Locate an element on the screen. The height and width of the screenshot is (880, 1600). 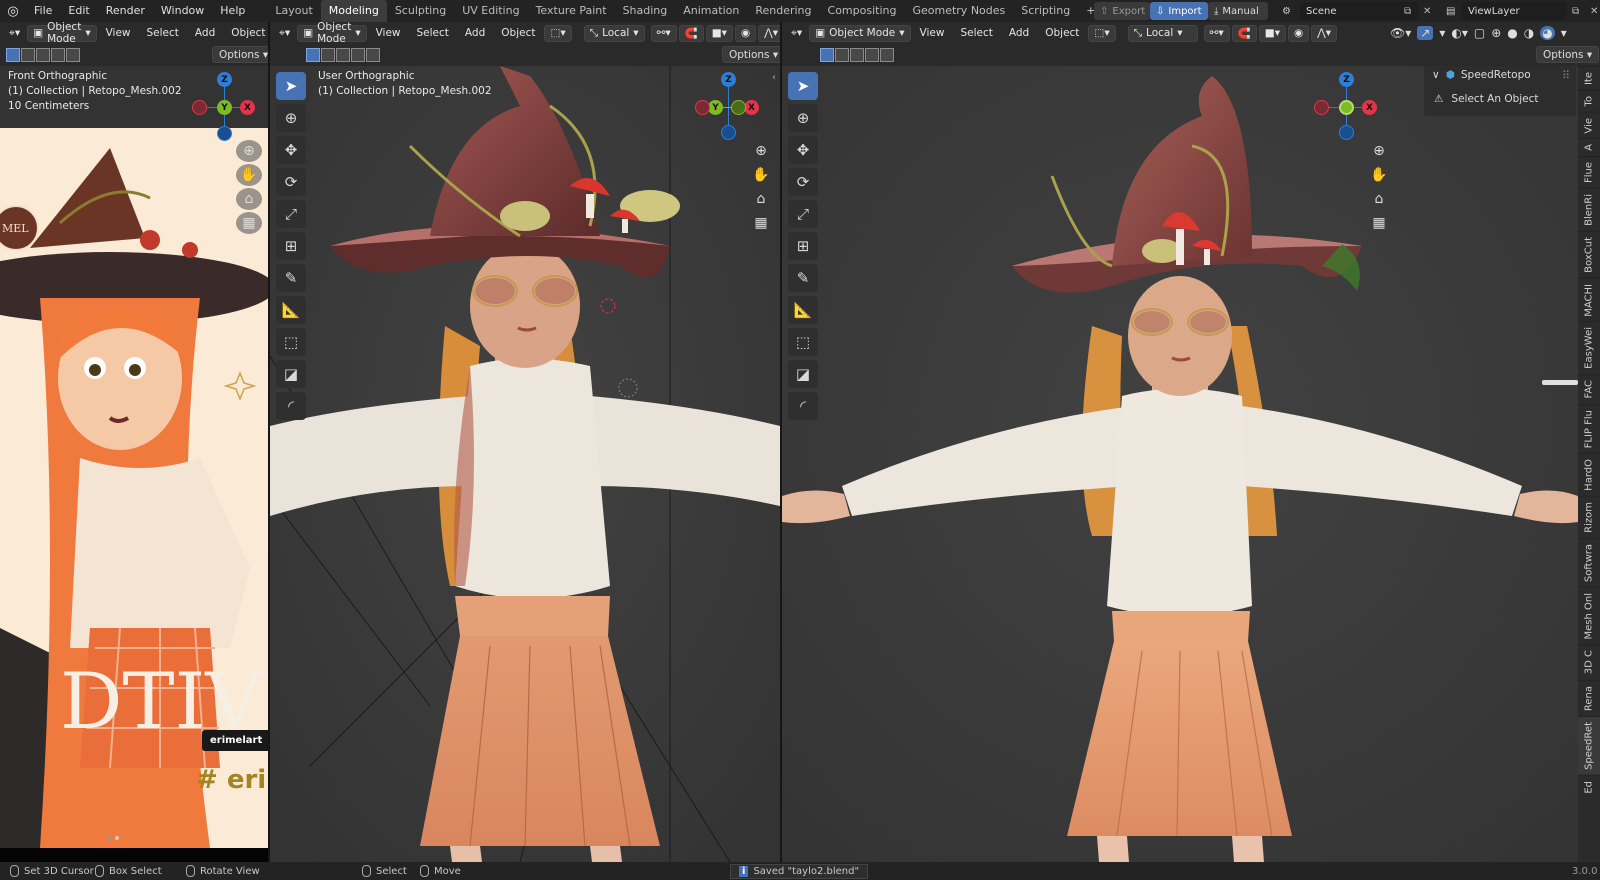
viewlayer-field: ViewLayer is located at coordinates (1514, 11).